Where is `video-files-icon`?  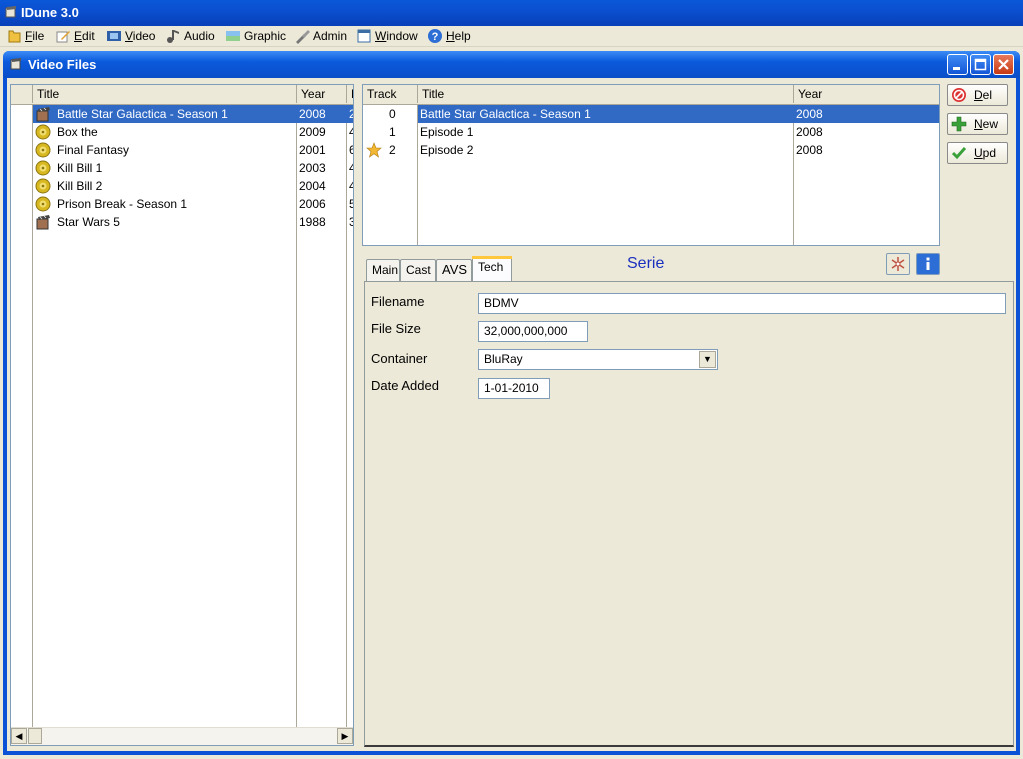
video-files-icon is located at coordinates (15, 64).